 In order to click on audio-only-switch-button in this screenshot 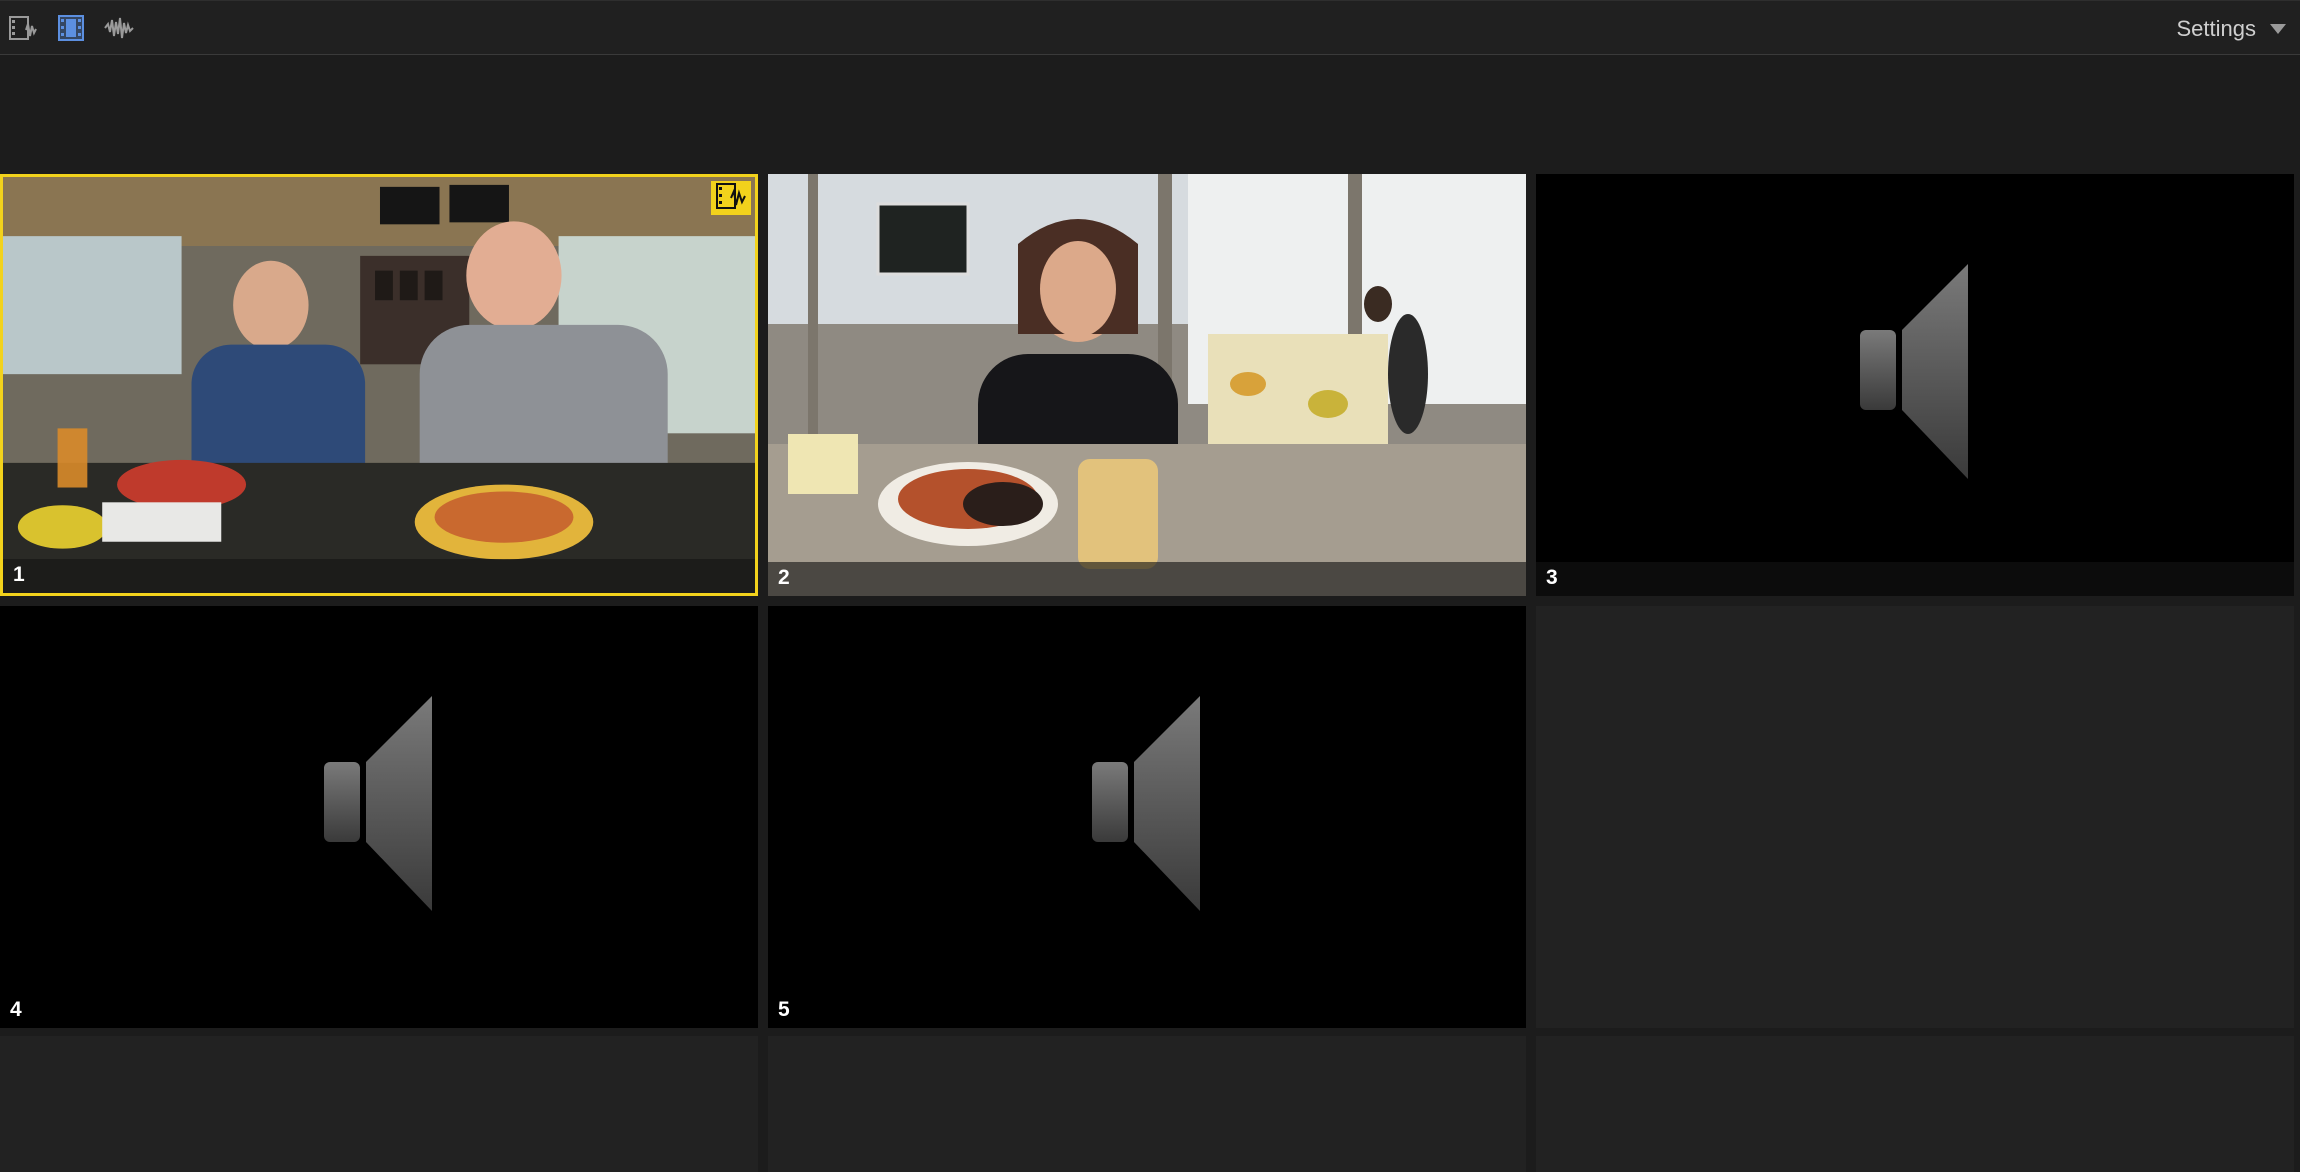, I will do `click(119, 28)`.